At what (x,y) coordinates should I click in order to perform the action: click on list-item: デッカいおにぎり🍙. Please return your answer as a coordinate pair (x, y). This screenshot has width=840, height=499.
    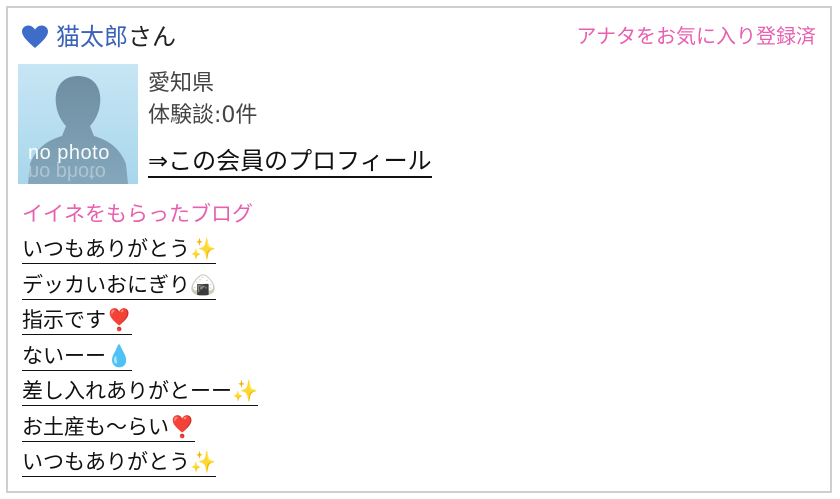
    Looking at the image, I should click on (412, 290).